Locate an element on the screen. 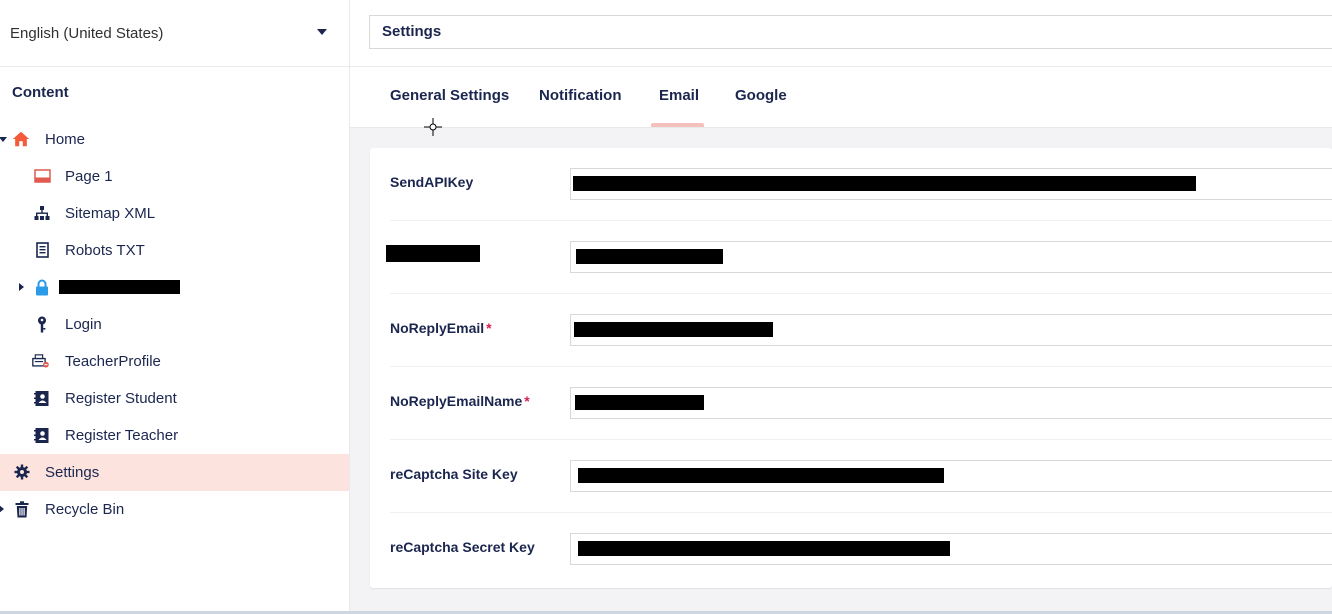 The width and height of the screenshot is (1332, 614). tab-general-settings: General Settings is located at coordinates (449, 95).